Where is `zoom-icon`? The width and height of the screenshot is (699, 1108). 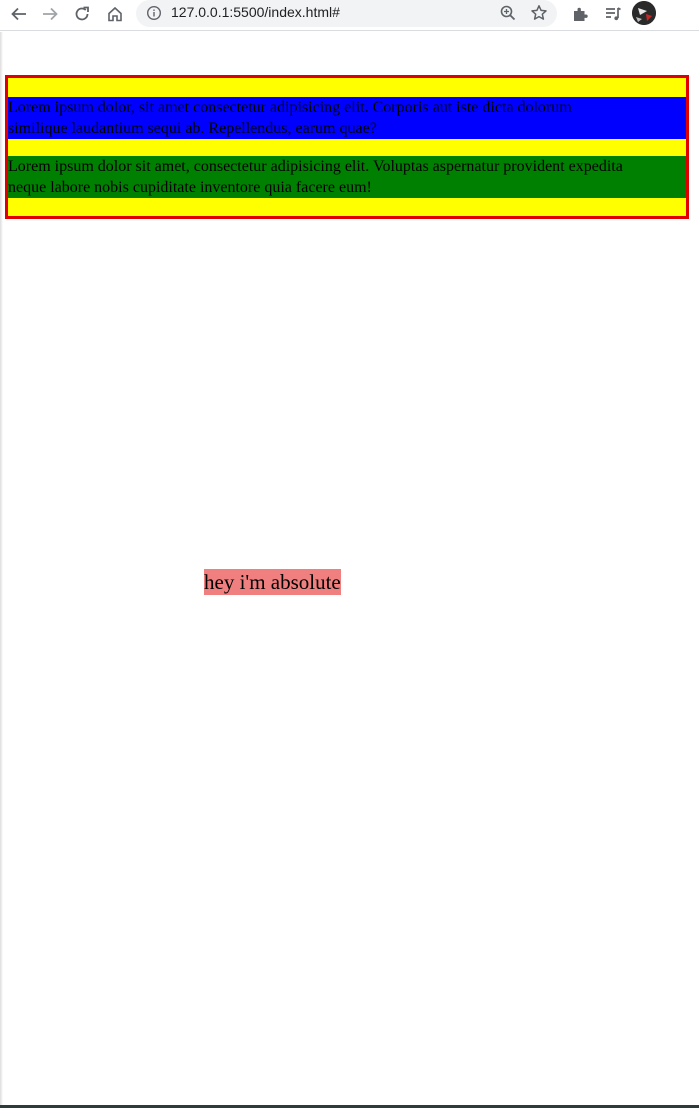 zoom-icon is located at coordinates (508, 13).